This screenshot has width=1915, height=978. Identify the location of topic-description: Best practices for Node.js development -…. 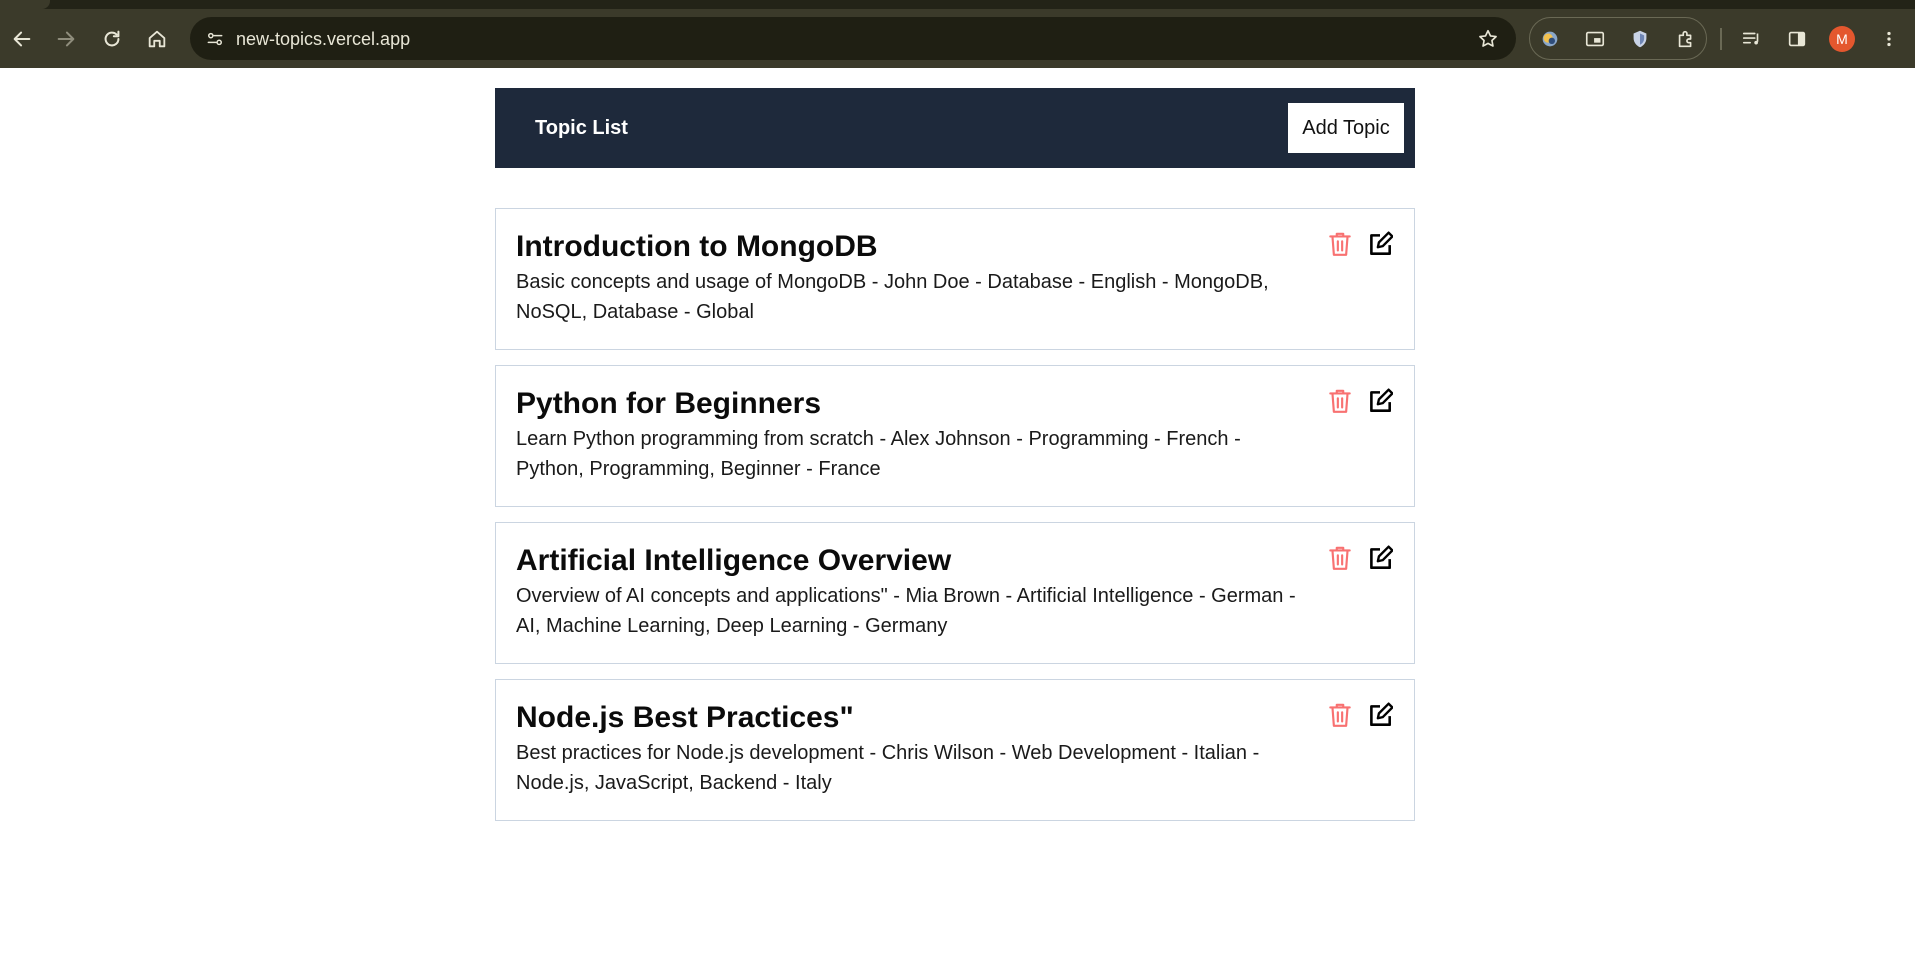
(888, 768).